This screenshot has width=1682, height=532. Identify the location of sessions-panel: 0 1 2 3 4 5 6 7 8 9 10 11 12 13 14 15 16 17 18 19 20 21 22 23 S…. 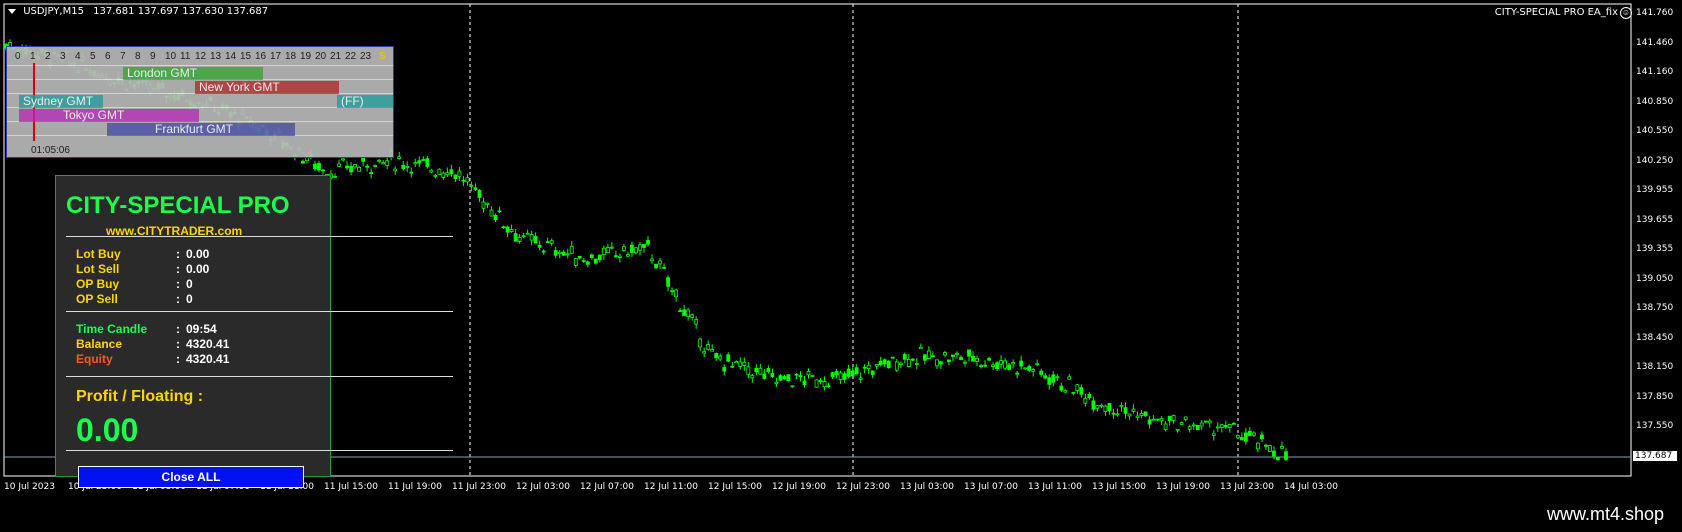
(200, 102).